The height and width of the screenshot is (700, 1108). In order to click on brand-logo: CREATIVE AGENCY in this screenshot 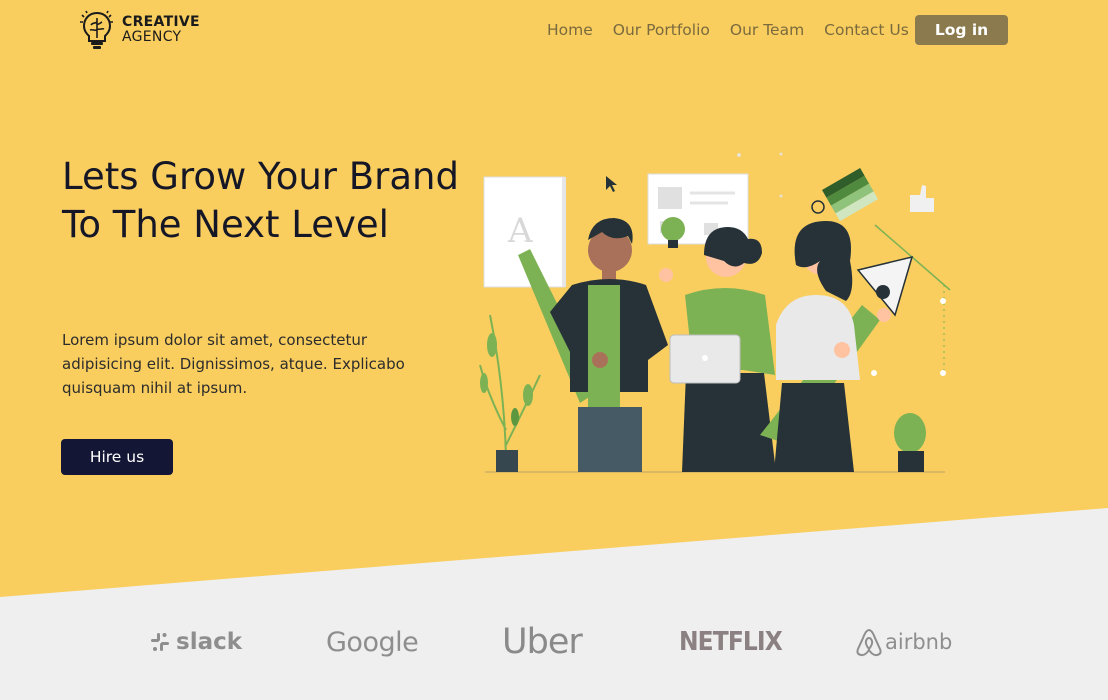, I will do `click(139, 30)`.